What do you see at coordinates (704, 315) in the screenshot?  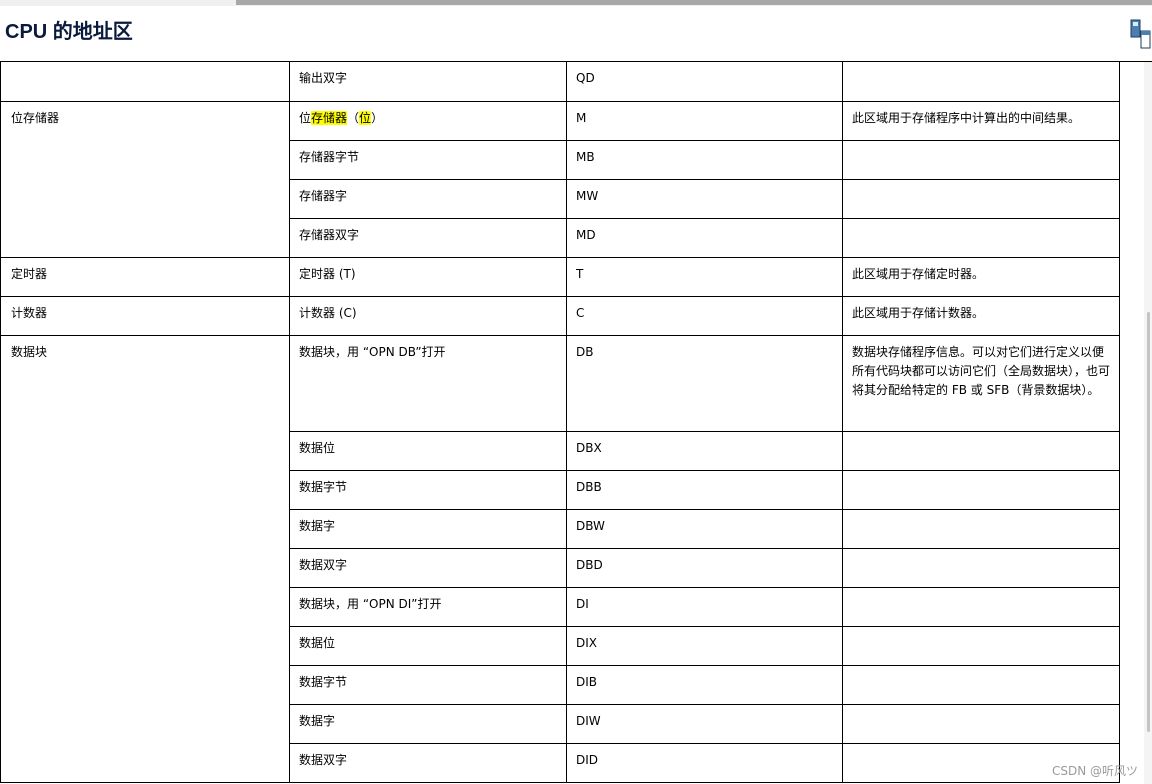 I see `abbreviation-cell: C` at bounding box center [704, 315].